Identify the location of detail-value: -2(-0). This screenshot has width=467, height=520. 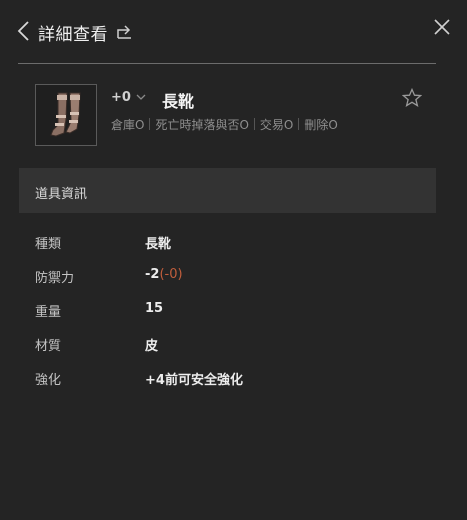
(164, 274).